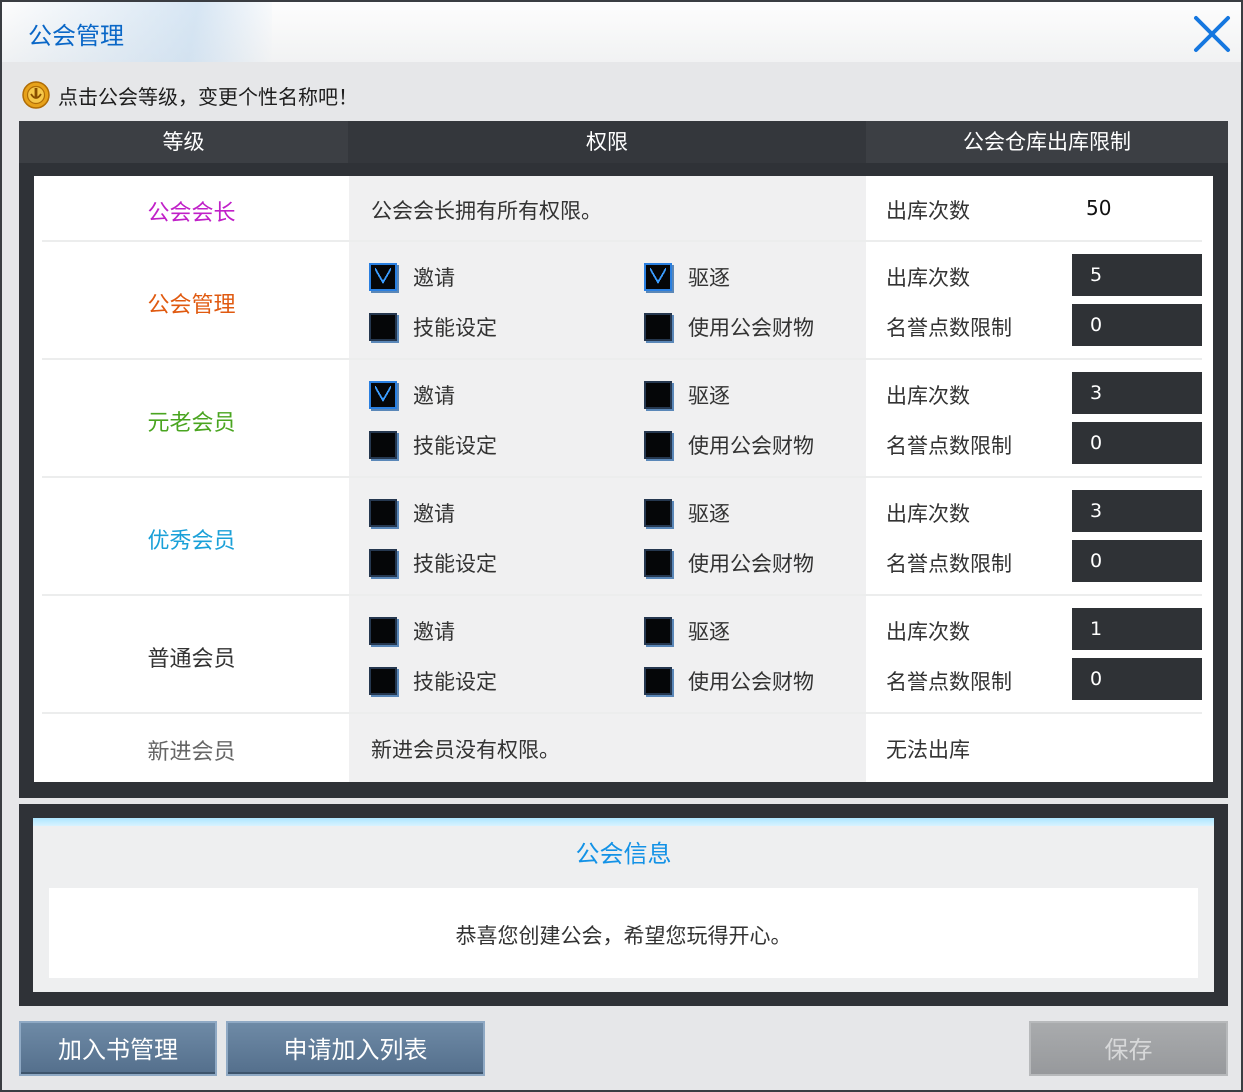 This screenshot has width=1243, height=1092. Describe the element at coordinates (191, 657) in the screenshot. I see `grade-name-regular: 普通会员` at that location.